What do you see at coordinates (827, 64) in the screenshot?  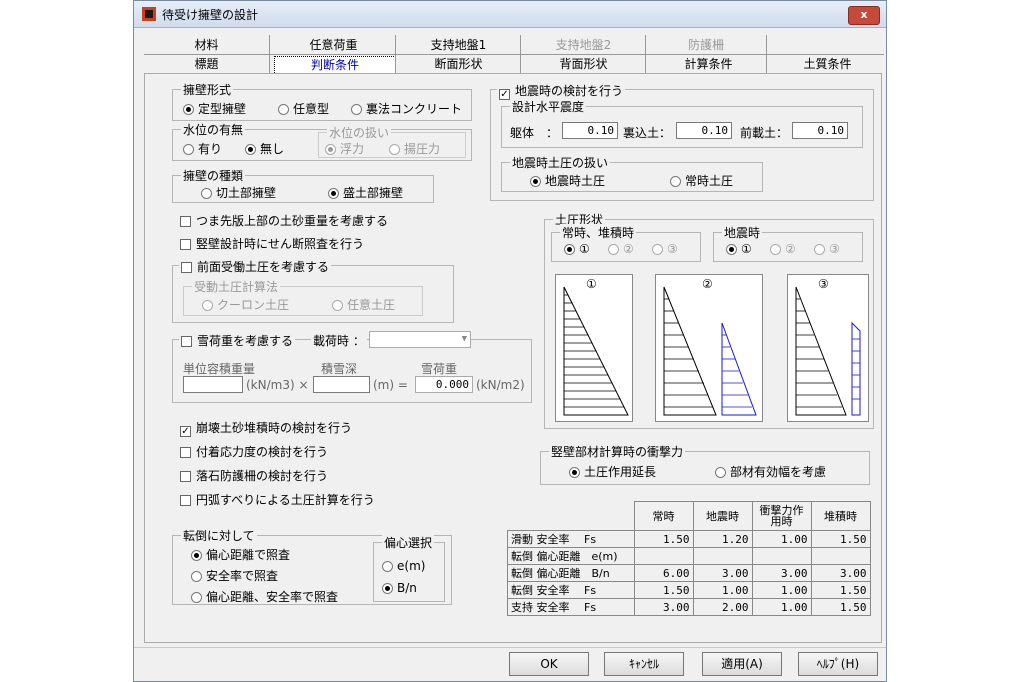 I see `tab-soil-conditions: 土質条件` at bounding box center [827, 64].